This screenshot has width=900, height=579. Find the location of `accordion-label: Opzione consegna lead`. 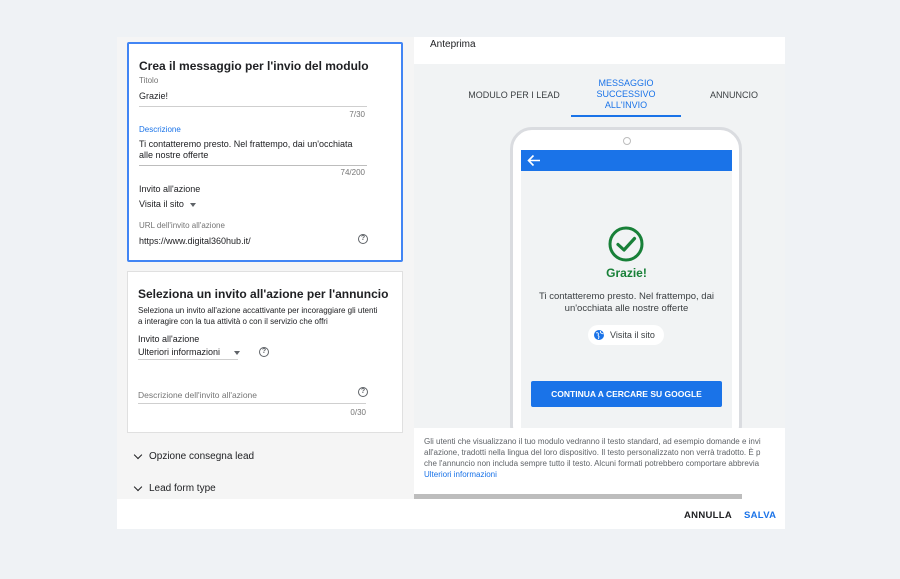

accordion-label: Opzione consegna lead is located at coordinates (202, 456).